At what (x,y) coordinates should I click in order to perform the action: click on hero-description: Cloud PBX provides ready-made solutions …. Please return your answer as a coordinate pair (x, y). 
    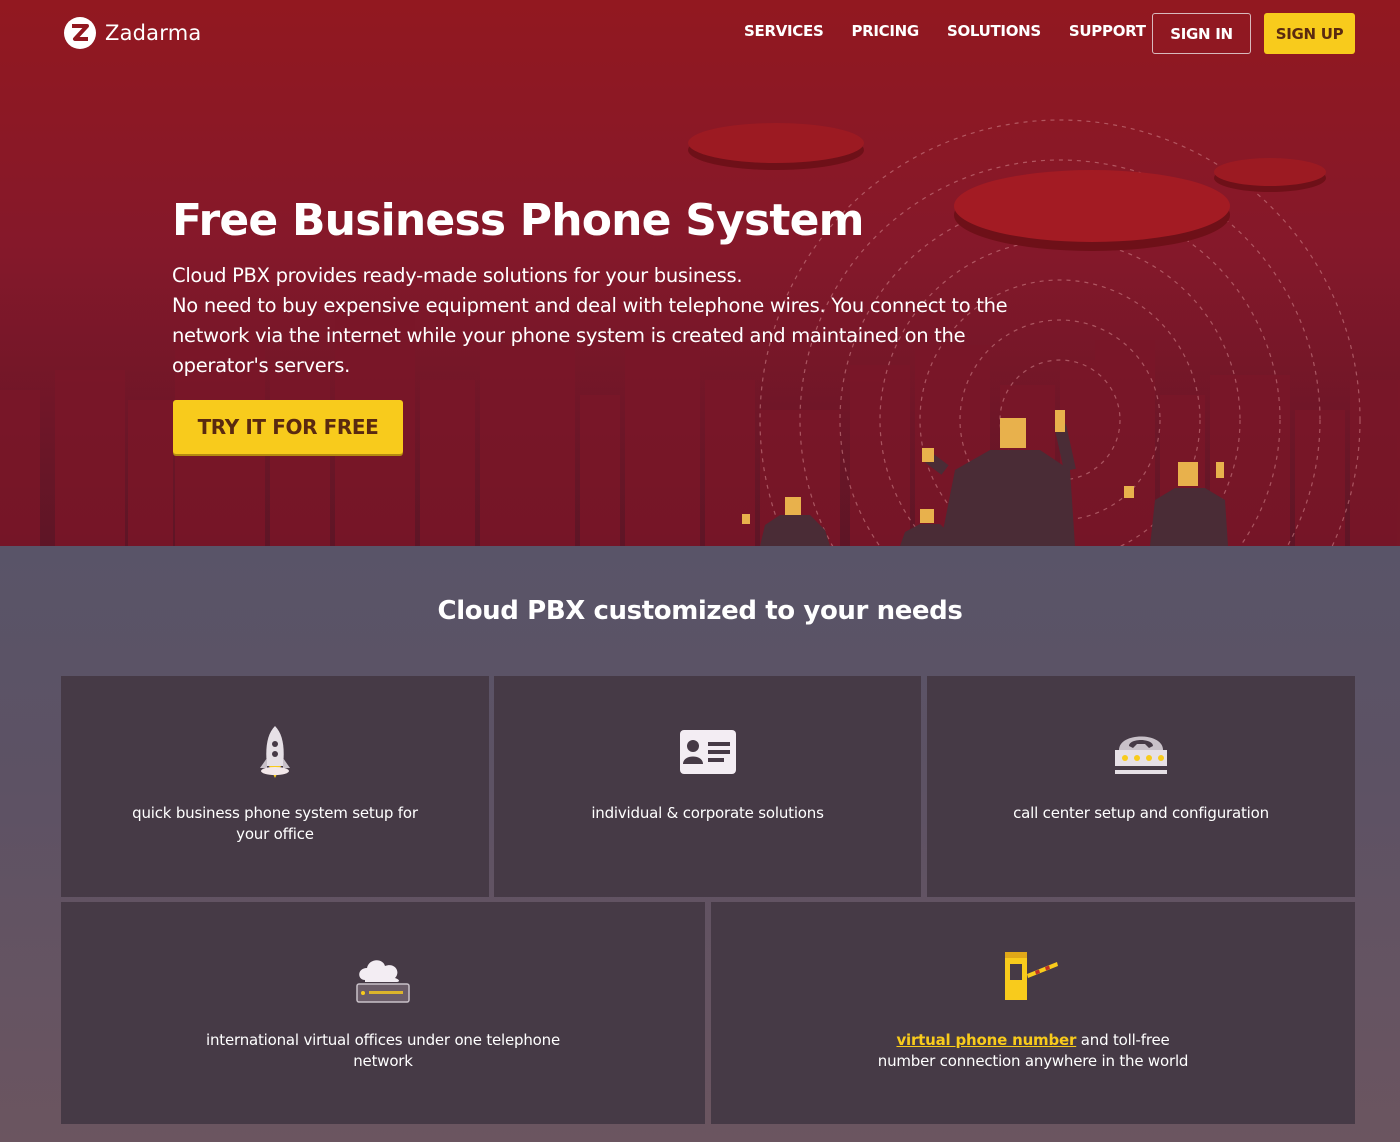
    Looking at the image, I should click on (597, 321).